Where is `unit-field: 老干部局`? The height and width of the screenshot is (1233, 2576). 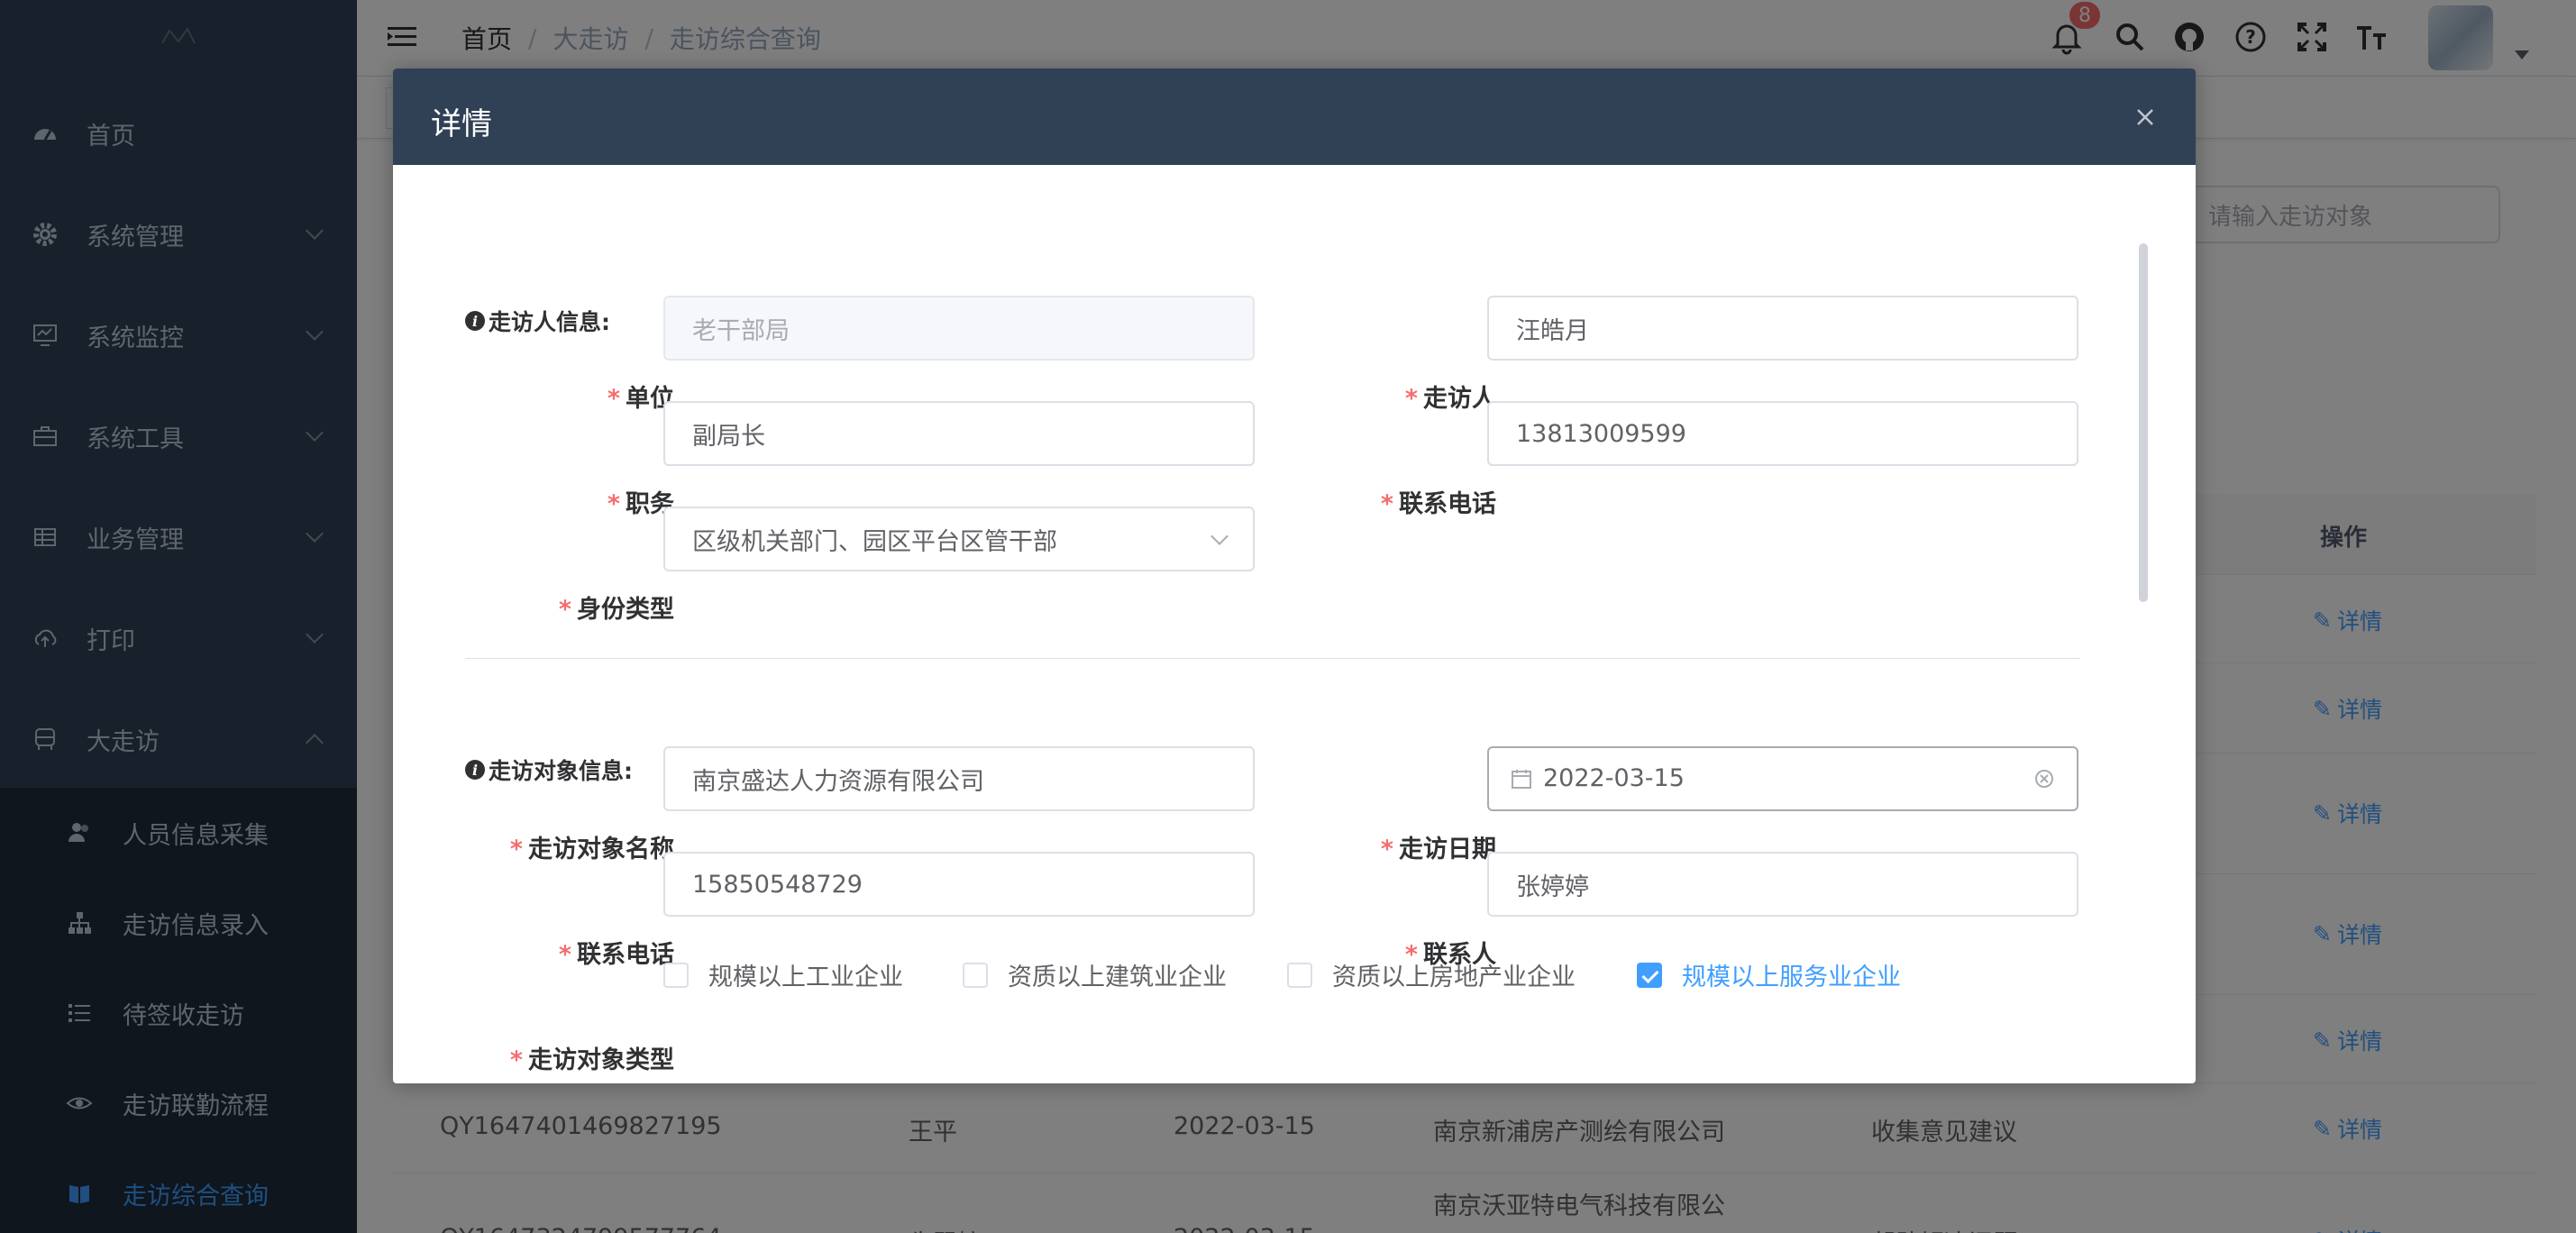 unit-field: 老干部局 is located at coordinates (959, 328).